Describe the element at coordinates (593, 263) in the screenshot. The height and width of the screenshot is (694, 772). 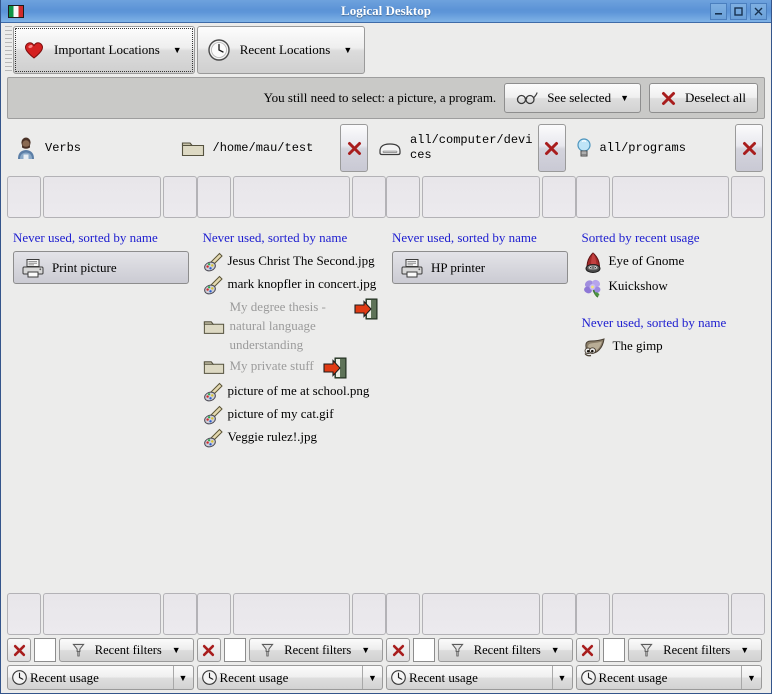
I see `gnome-hat-icon` at that location.